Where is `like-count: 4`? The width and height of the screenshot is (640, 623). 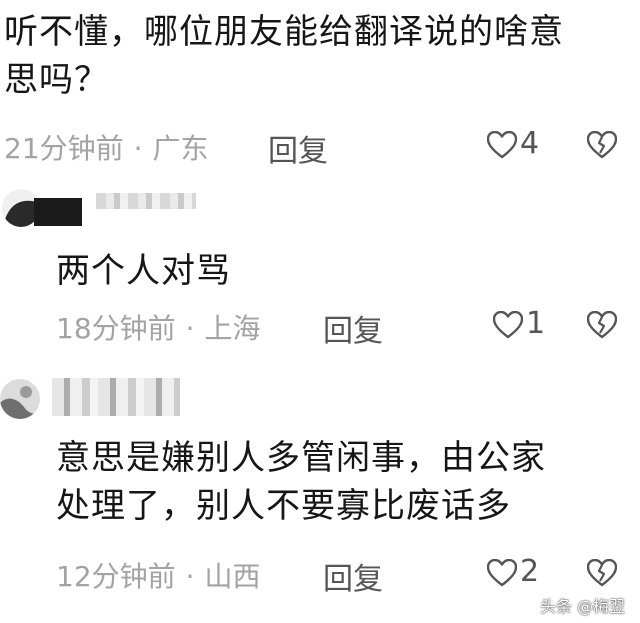 like-count: 4 is located at coordinates (530, 143).